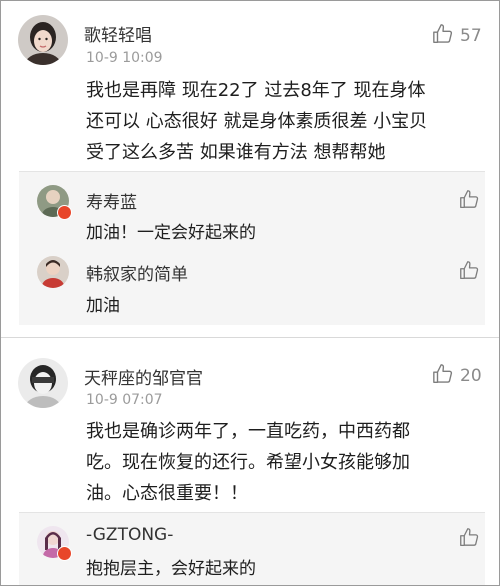  Describe the element at coordinates (471, 376) in the screenshot. I see `like-count: 20` at that location.